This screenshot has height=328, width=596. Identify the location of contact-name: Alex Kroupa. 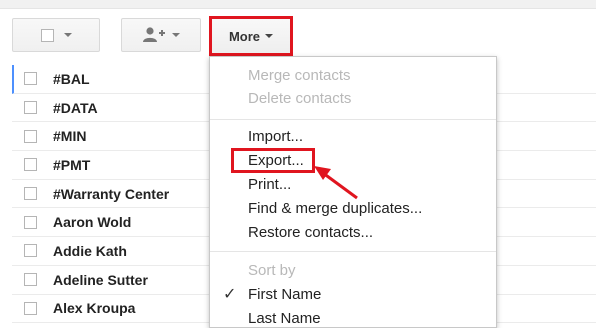
(94, 308).